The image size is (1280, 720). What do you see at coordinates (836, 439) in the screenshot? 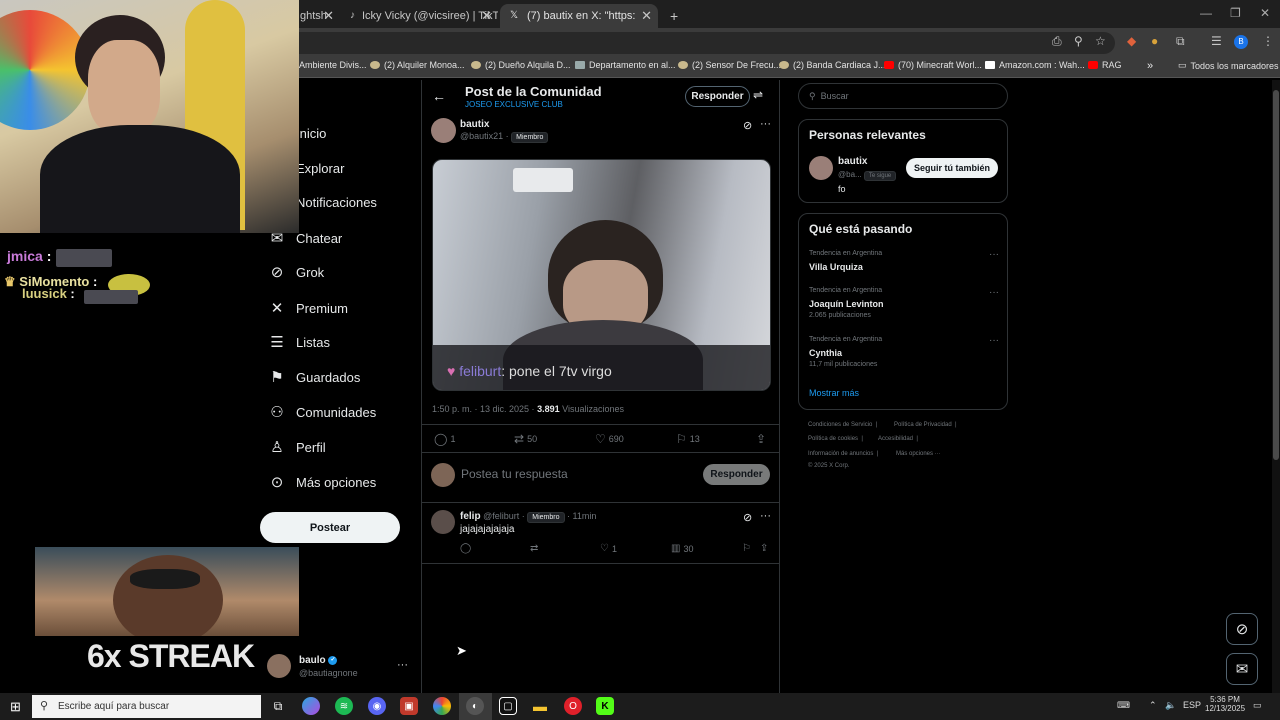
I see `footer-link: Política de cookies |` at bounding box center [836, 439].